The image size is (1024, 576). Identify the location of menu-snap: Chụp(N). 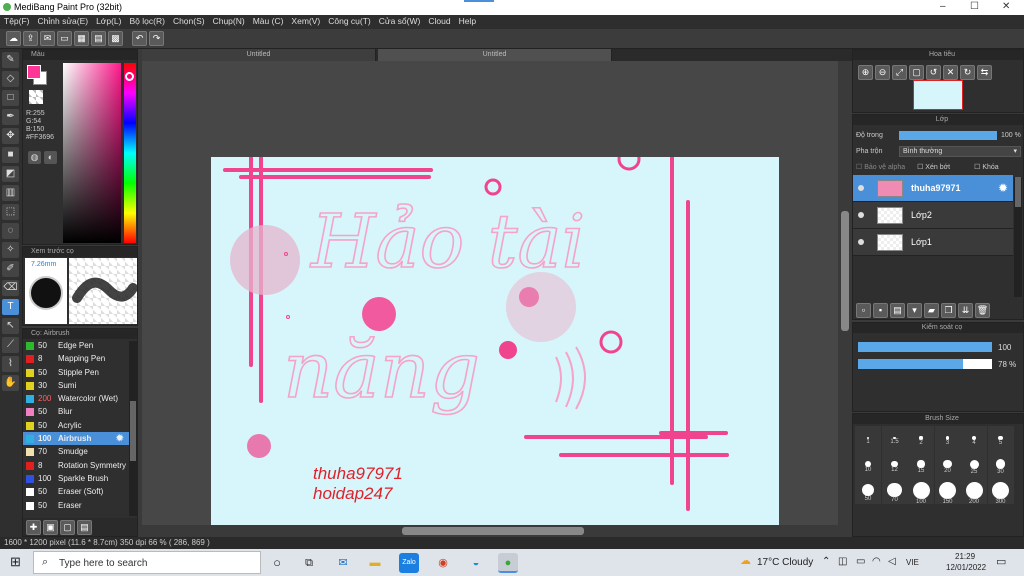
(229, 21).